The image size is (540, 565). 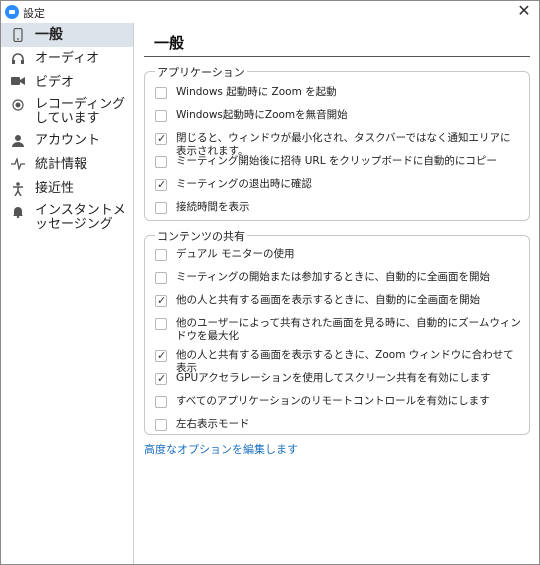 What do you see at coordinates (18, 106) in the screenshot?
I see `record-icon` at bounding box center [18, 106].